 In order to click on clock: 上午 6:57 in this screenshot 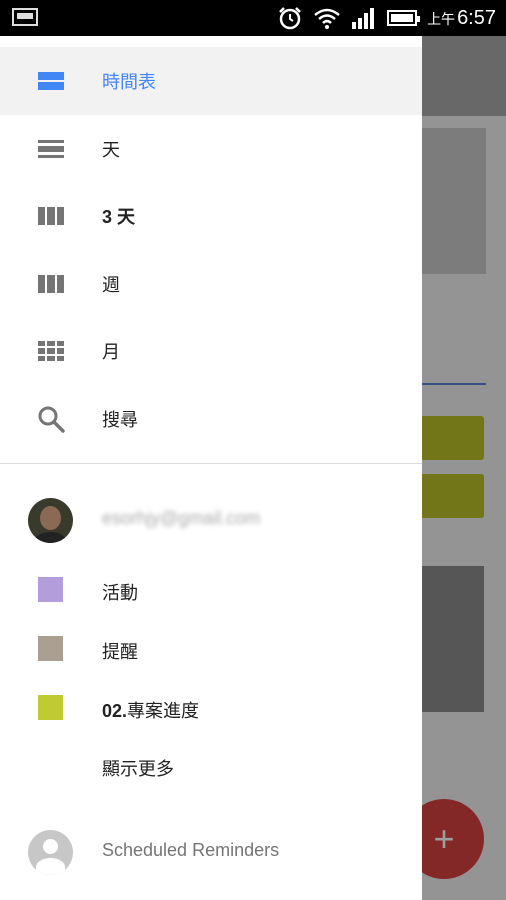, I will do `click(461, 17)`.